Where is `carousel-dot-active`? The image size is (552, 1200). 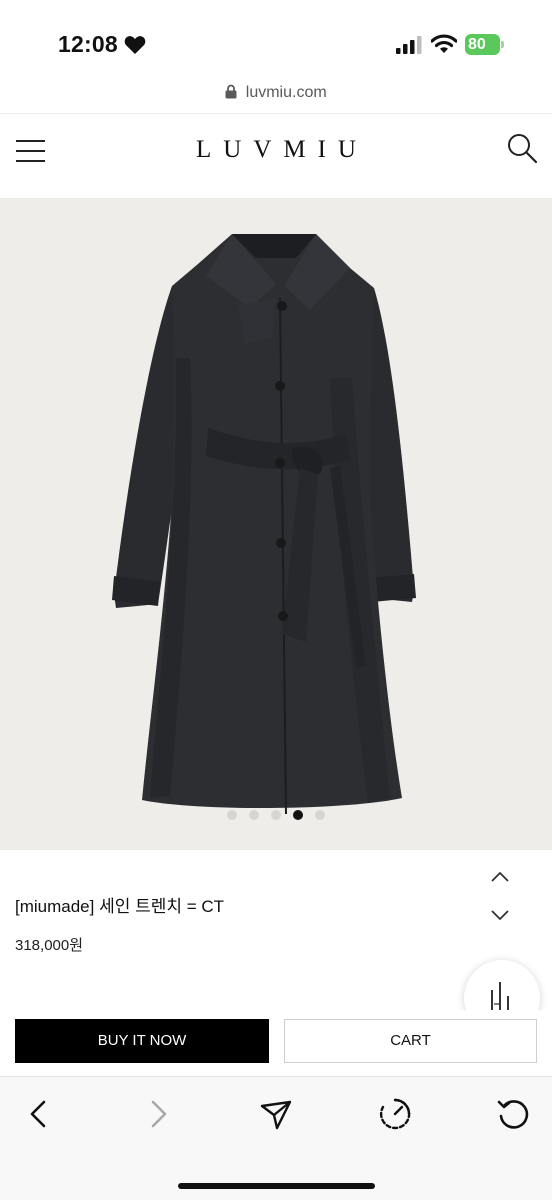
carousel-dot-active is located at coordinates (298, 815).